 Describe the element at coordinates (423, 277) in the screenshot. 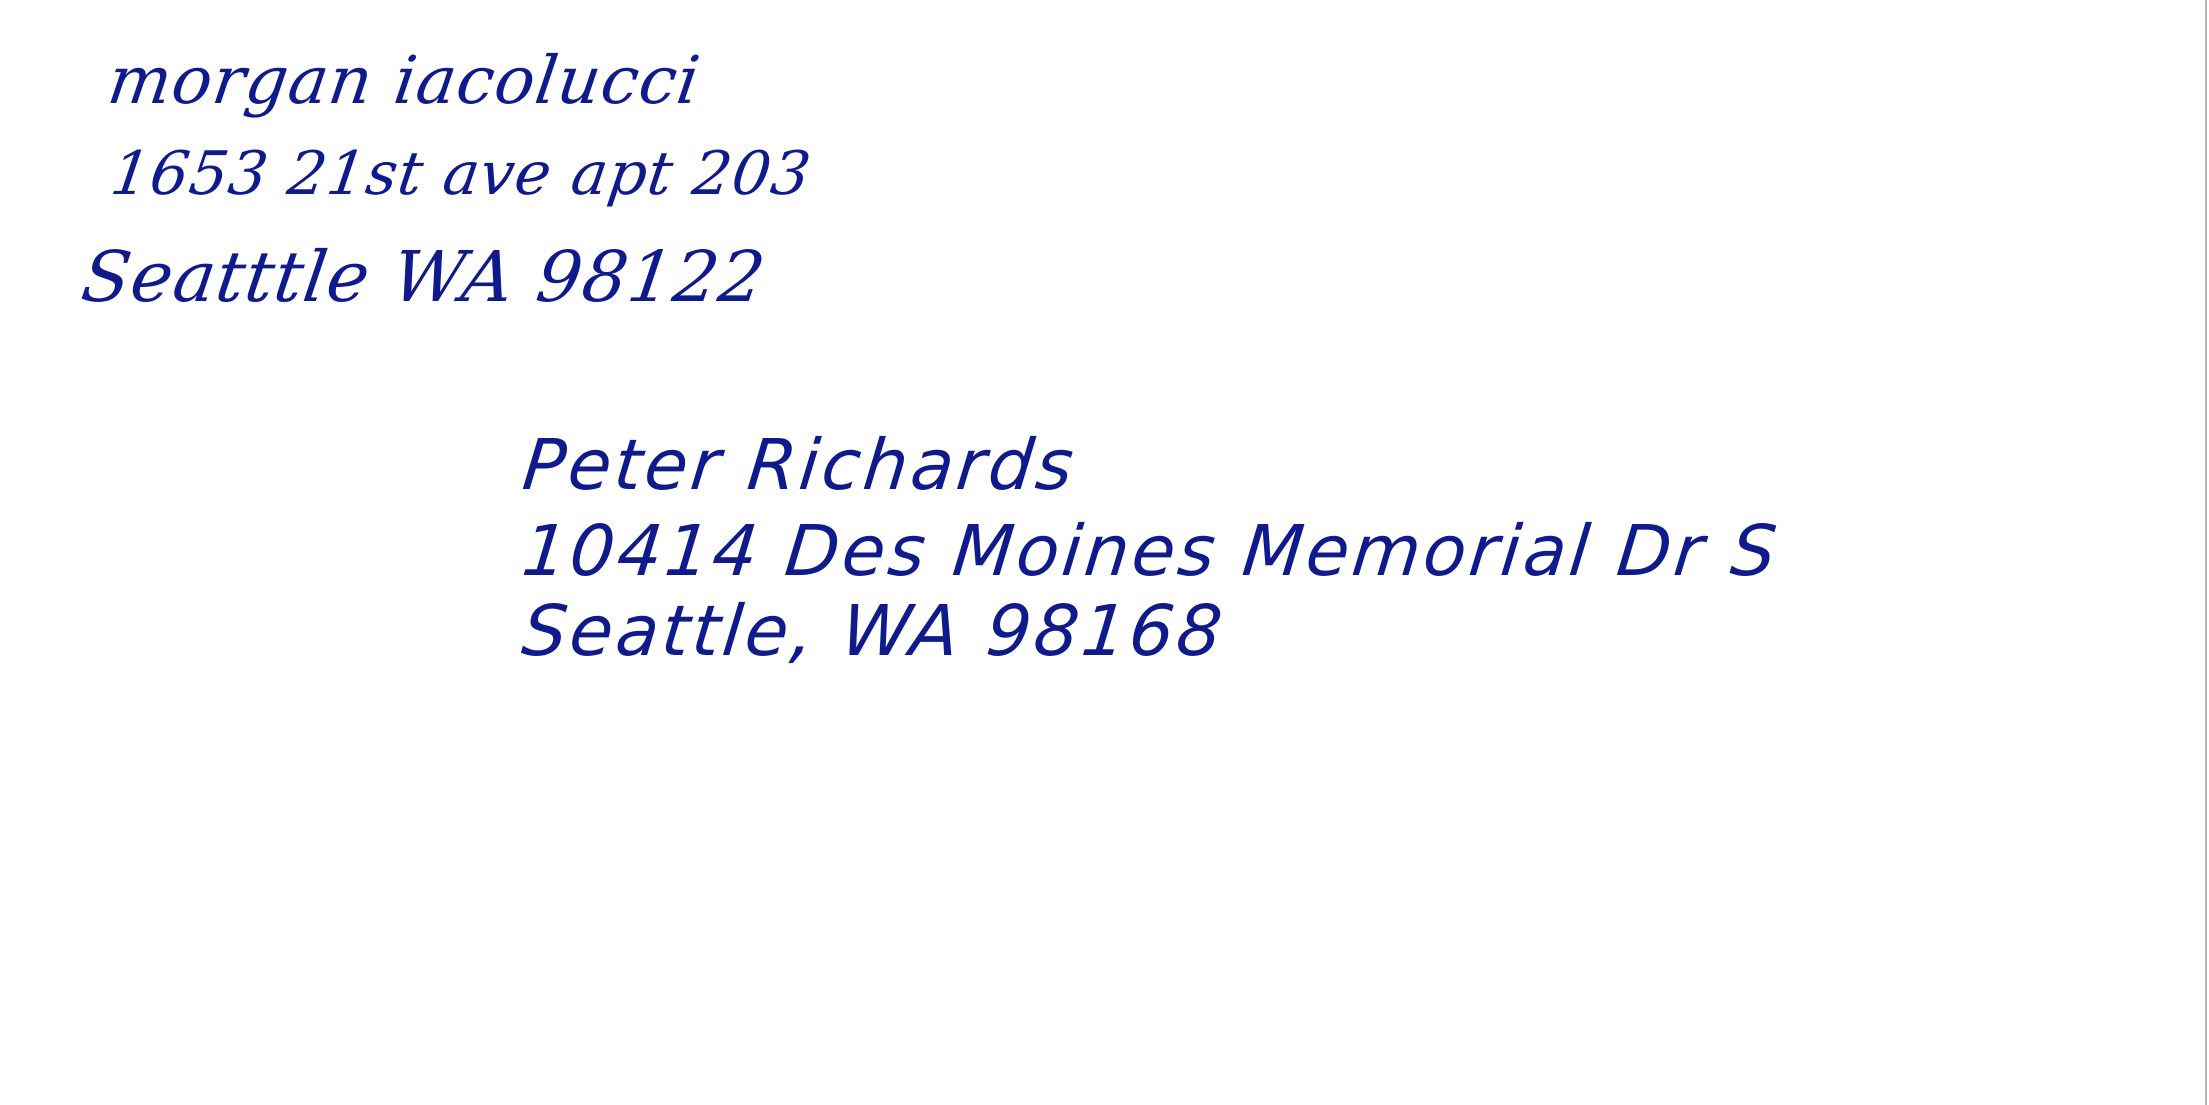

I see `return-address-city-state-zip: Seatttle WA 98122` at that location.